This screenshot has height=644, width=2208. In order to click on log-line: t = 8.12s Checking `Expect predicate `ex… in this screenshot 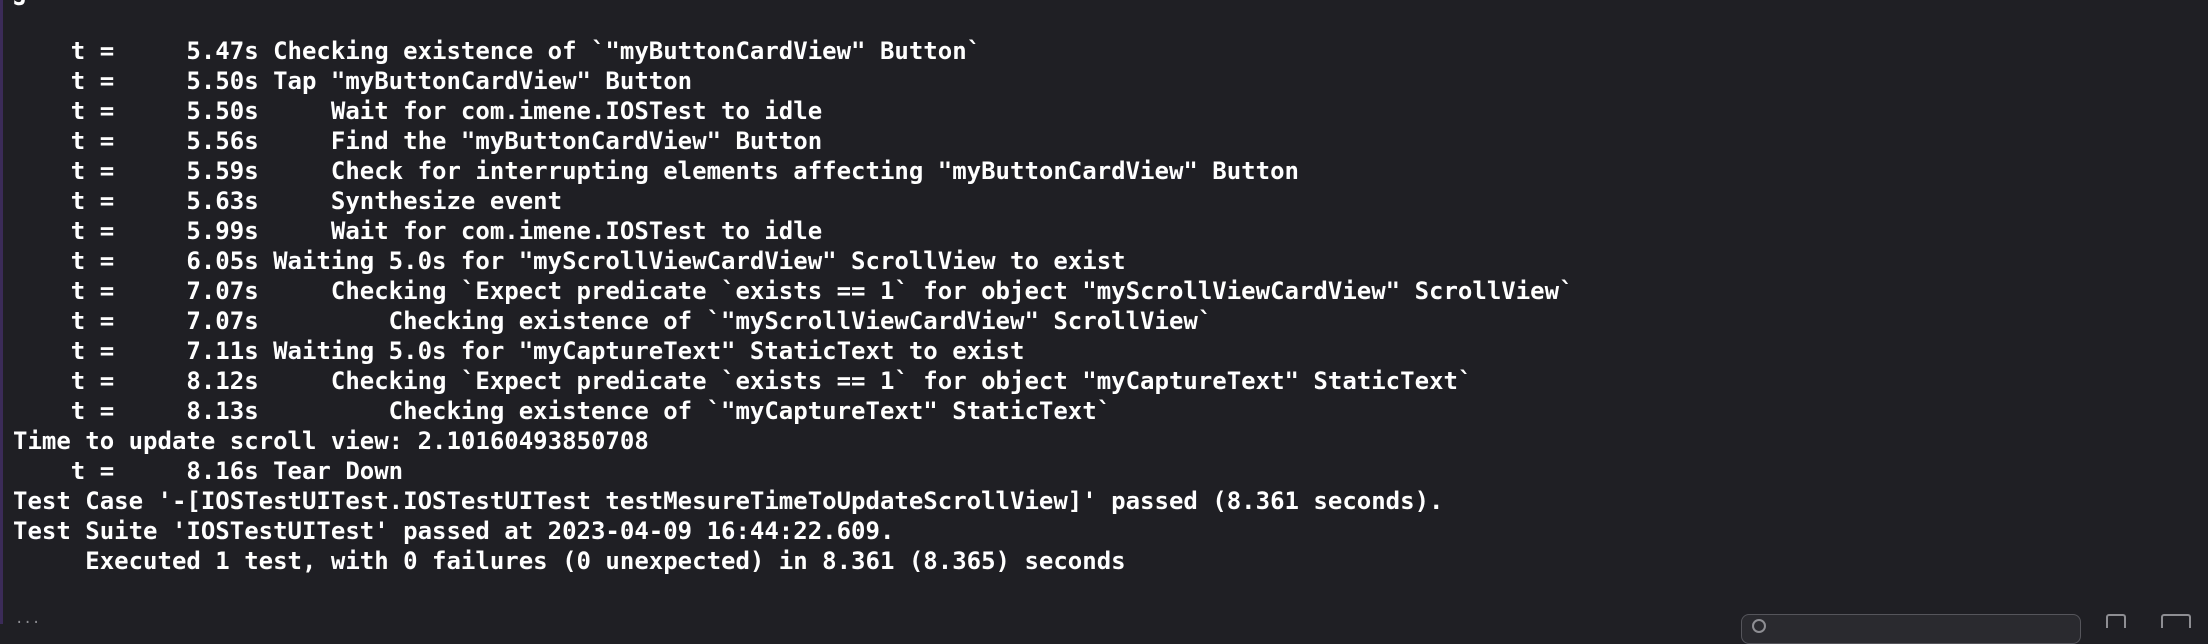, I will do `click(743, 381)`.